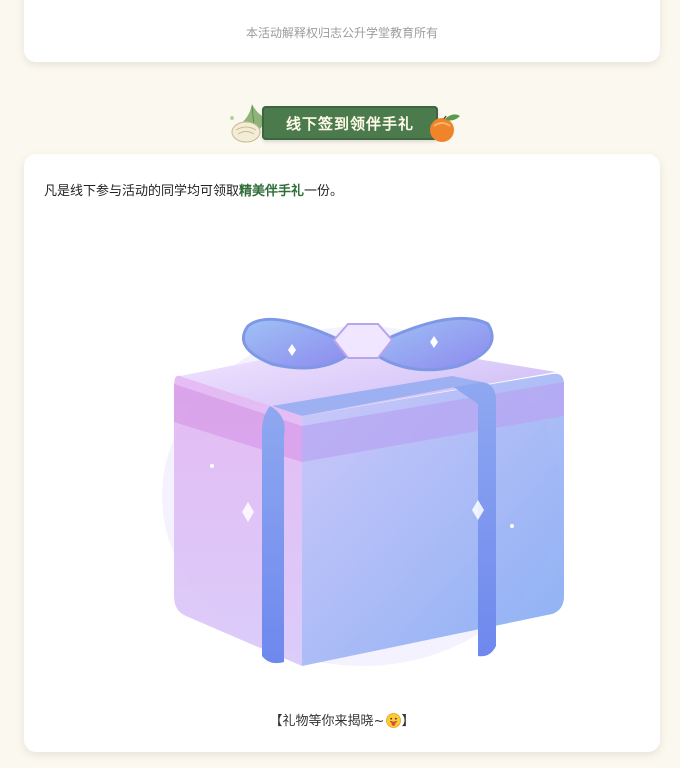 The image size is (680, 768). I want to click on section-banner: 线下签到领伴手礼, so click(342, 124).